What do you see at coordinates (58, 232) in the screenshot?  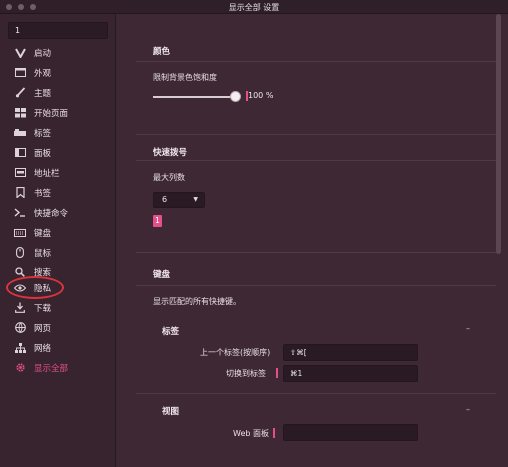 I see `sidebar-item-keyboard: 键盘` at bounding box center [58, 232].